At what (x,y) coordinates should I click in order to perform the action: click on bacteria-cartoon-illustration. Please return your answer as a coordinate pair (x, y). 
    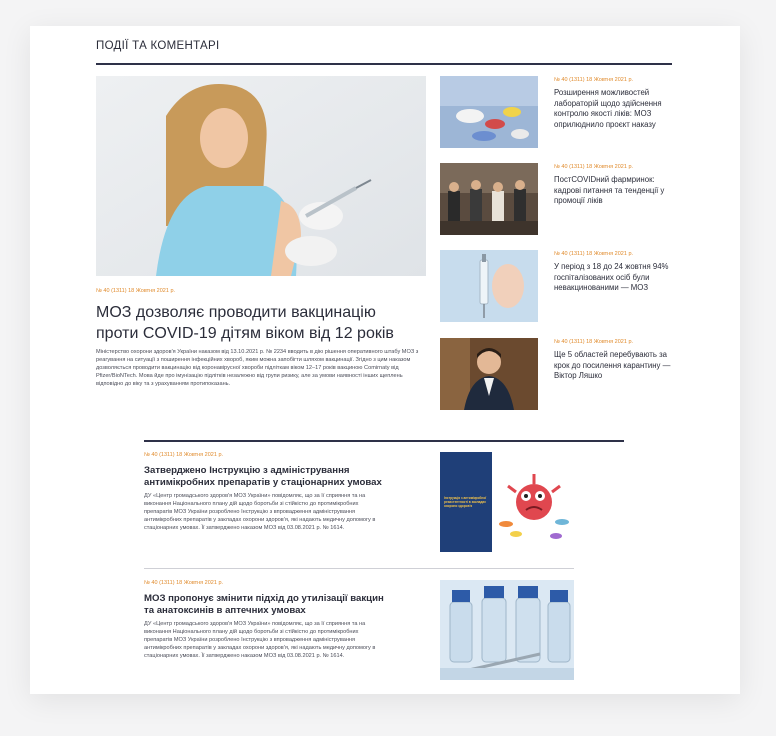
    Looking at the image, I should click on (534, 506).